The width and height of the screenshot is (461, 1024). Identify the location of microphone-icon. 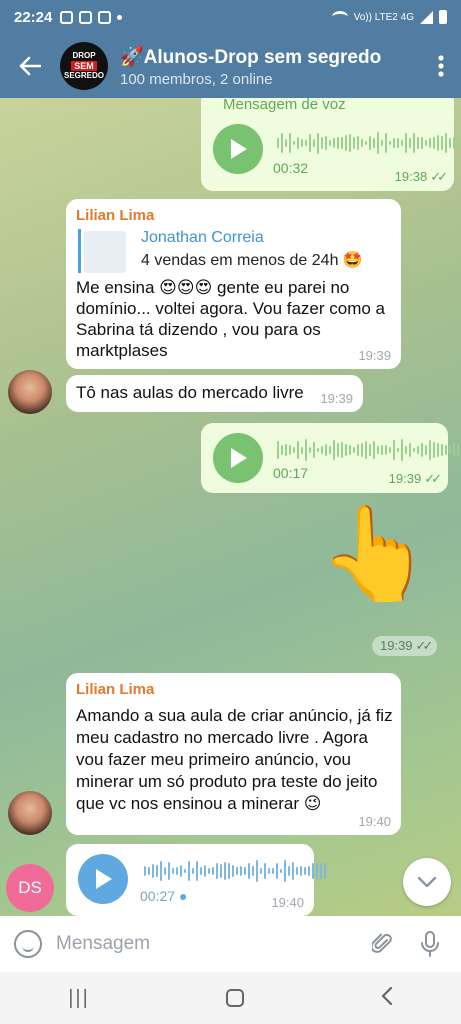
(430, 944).